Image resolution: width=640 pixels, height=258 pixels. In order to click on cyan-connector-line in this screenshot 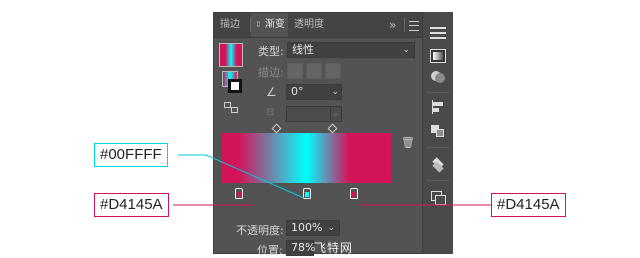, I will do `click(241, 176)`.